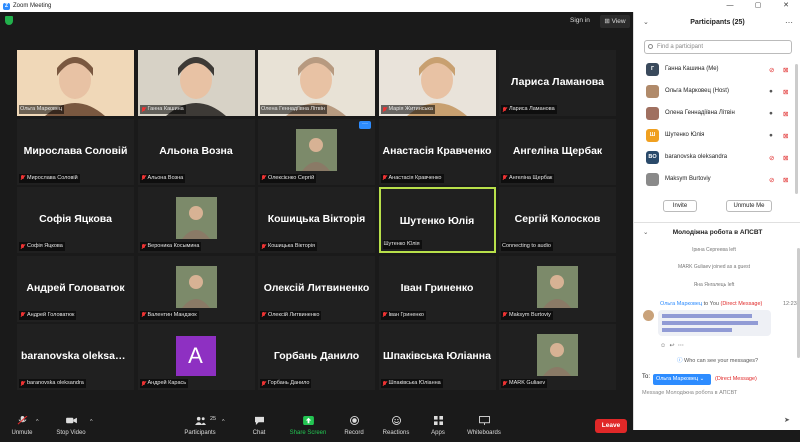 This screenshot has height=442, width=800. I want to click on video-tile: Вероника Косымина, so click(196, 220).